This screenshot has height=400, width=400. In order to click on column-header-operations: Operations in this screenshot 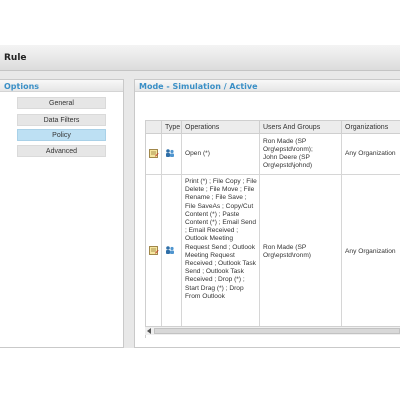, I will do `click(221, 127)`.